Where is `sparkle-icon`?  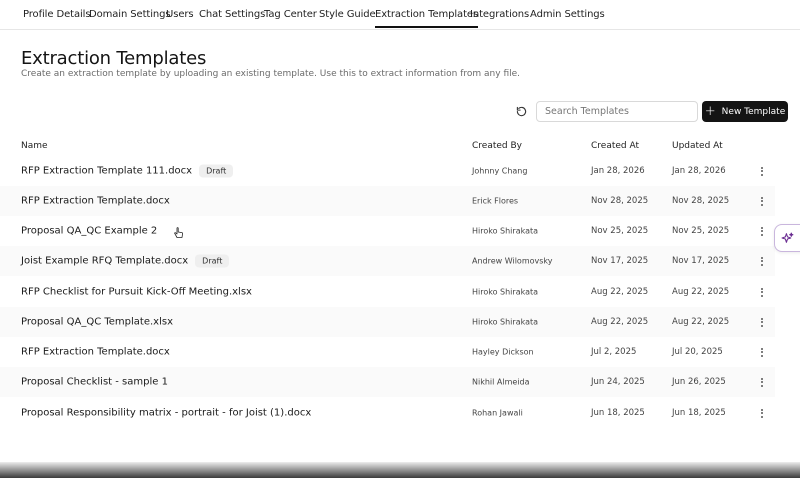
sparkle-icon is located at coordinates (787, 237).